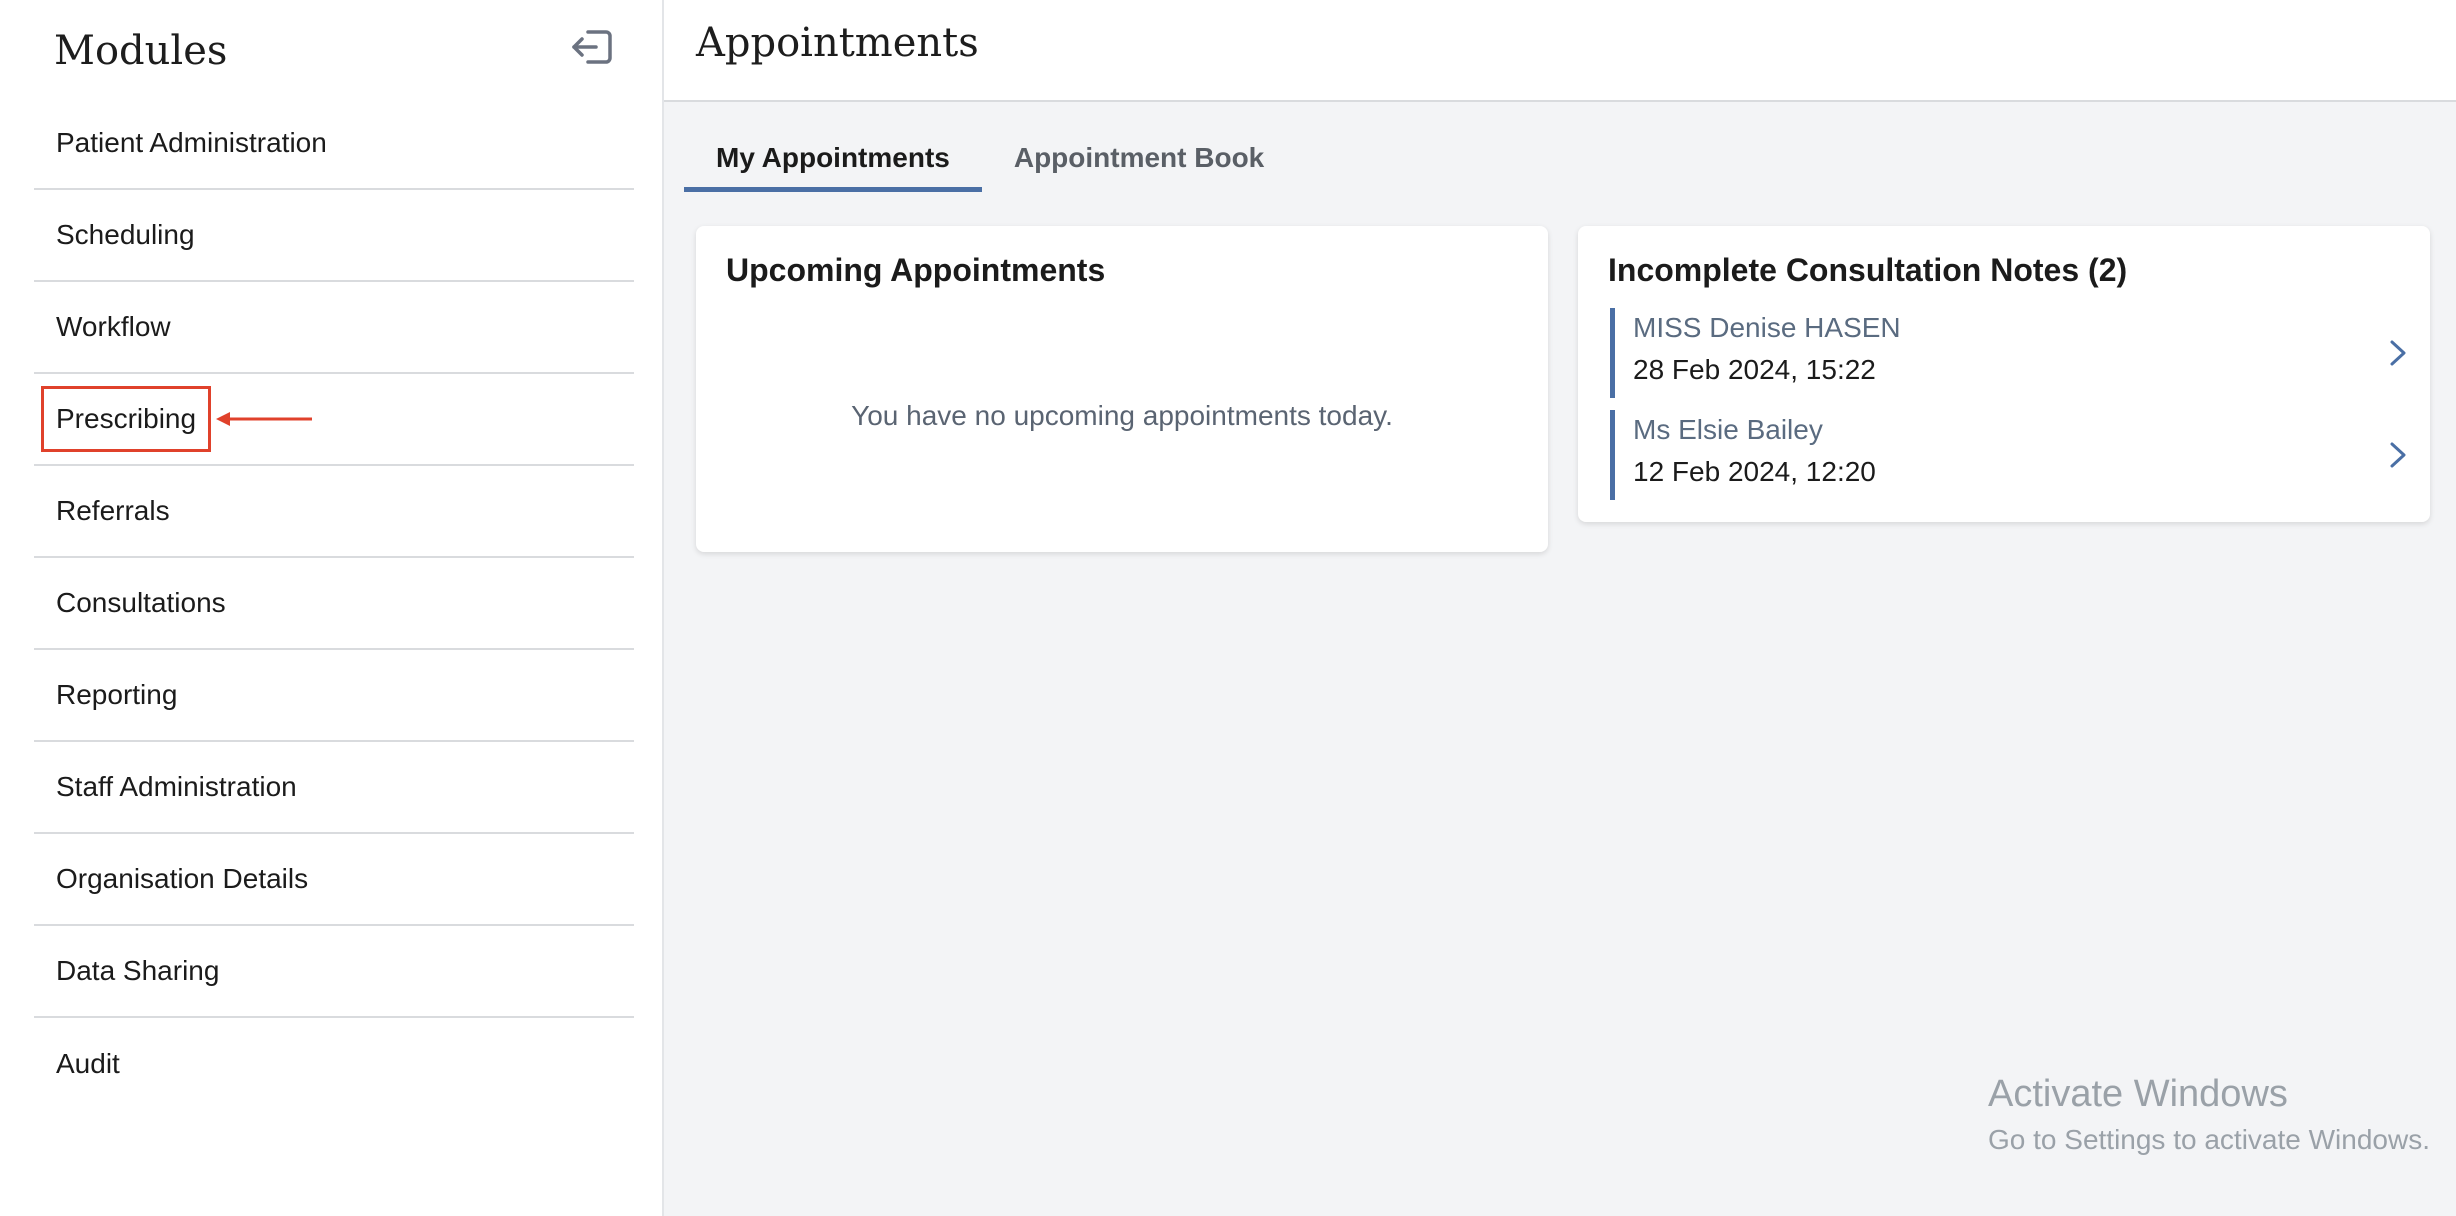  I want to click on empty-state-message: You have no upcoming appointments today., so click(1122, 415).